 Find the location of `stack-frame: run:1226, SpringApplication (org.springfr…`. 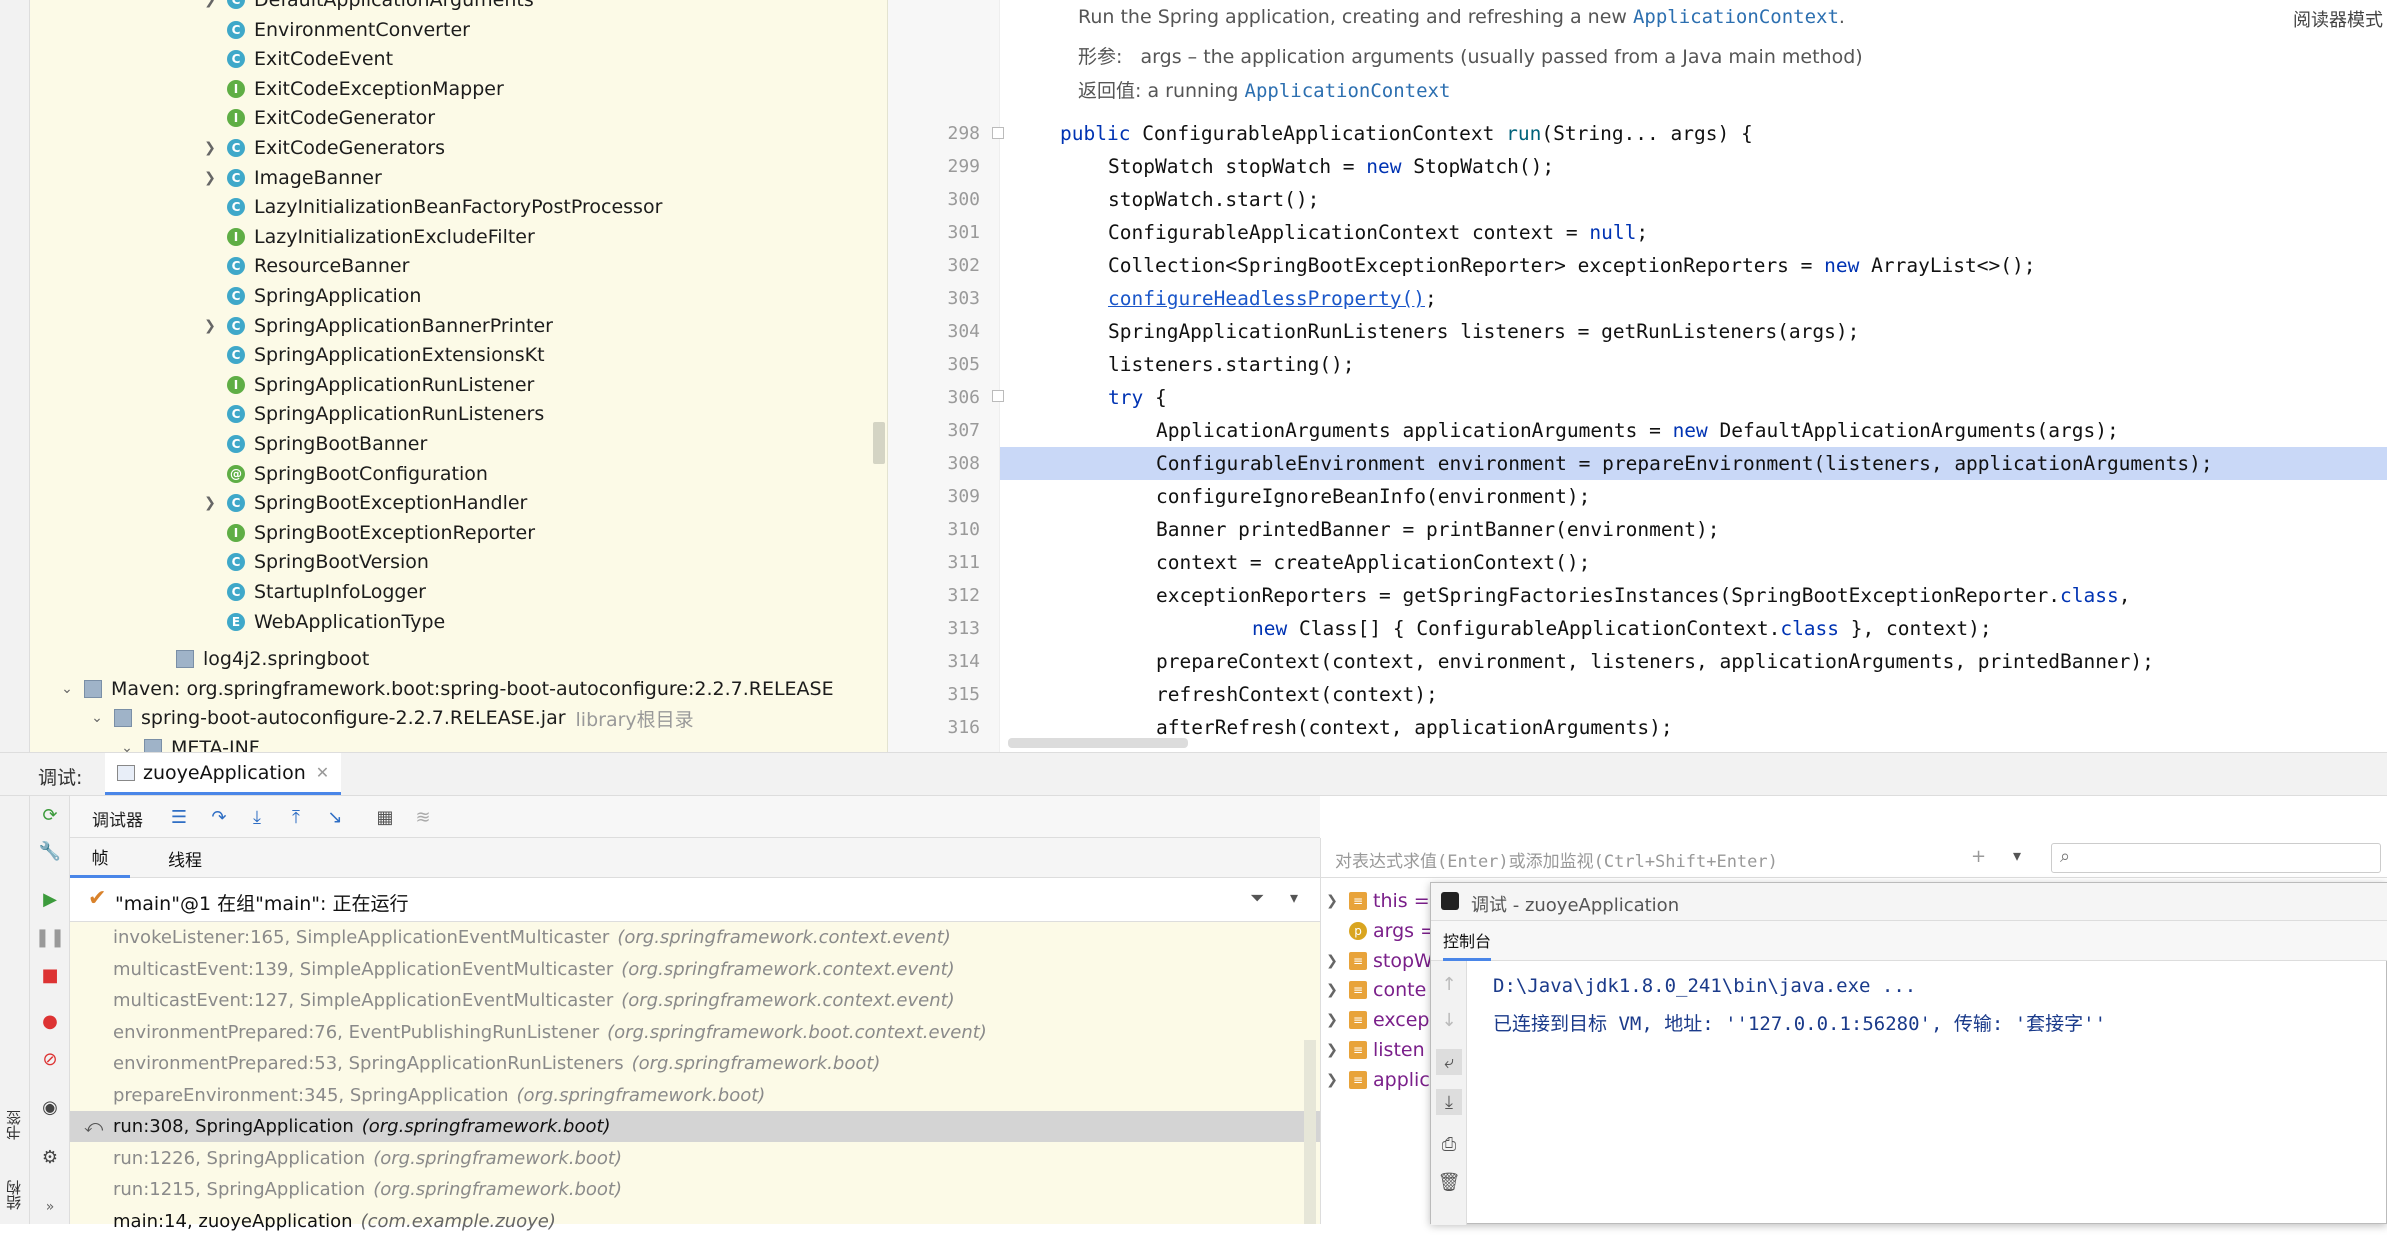

stack-frame: run:1226, SpringApplication (org.springfr… is located at coordinates (695, 1158).